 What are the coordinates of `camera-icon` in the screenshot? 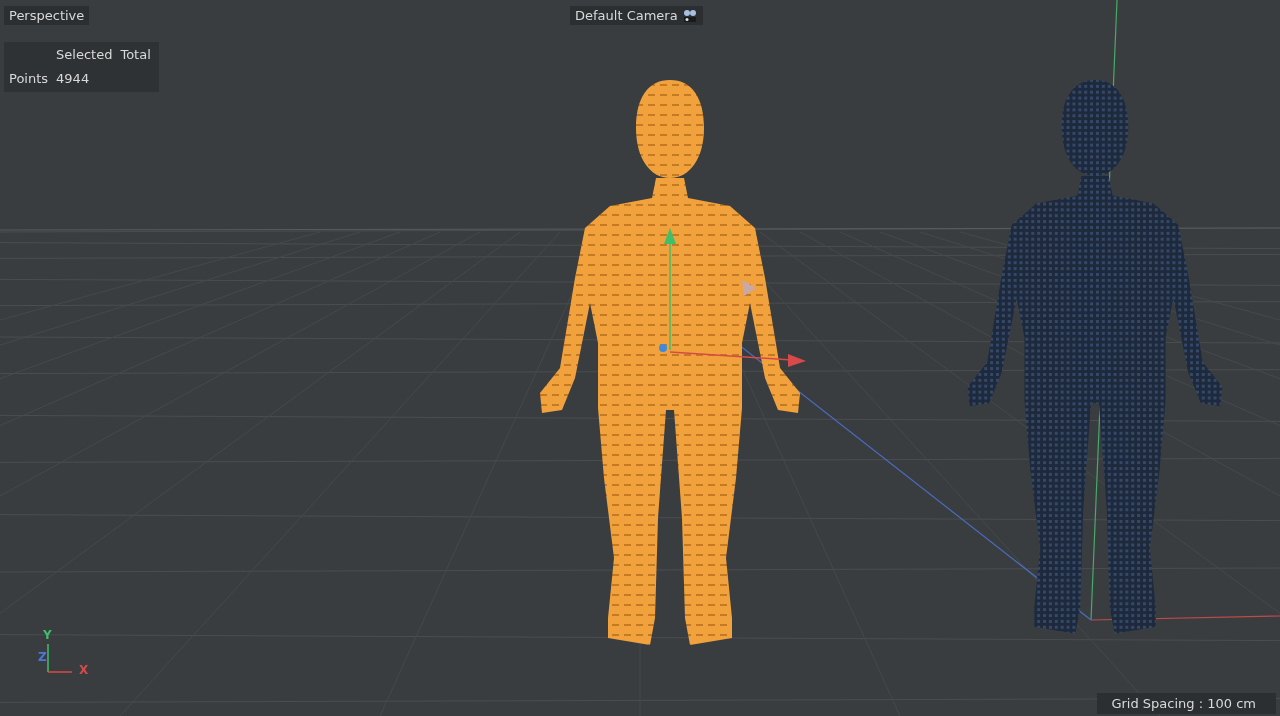 It's located at (689, 15).